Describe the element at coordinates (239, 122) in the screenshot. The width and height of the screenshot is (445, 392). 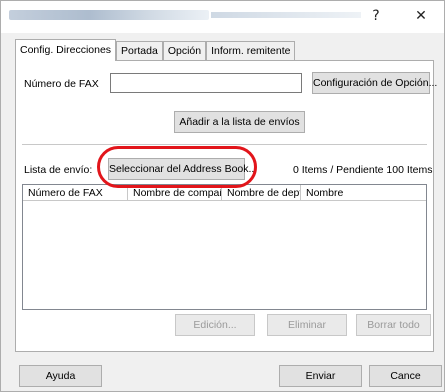
I see `add-to-list-button: Añadir a la lista de envíos` at that location.